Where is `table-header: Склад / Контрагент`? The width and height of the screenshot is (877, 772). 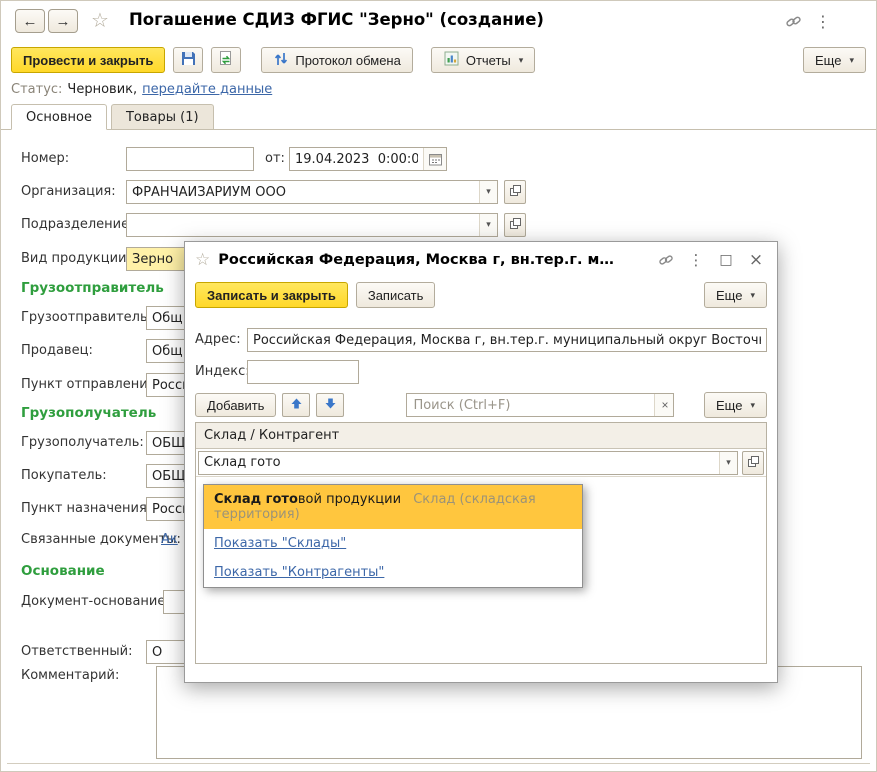 table-header: Склад / Контрагент is located at coordinates (481, 436).